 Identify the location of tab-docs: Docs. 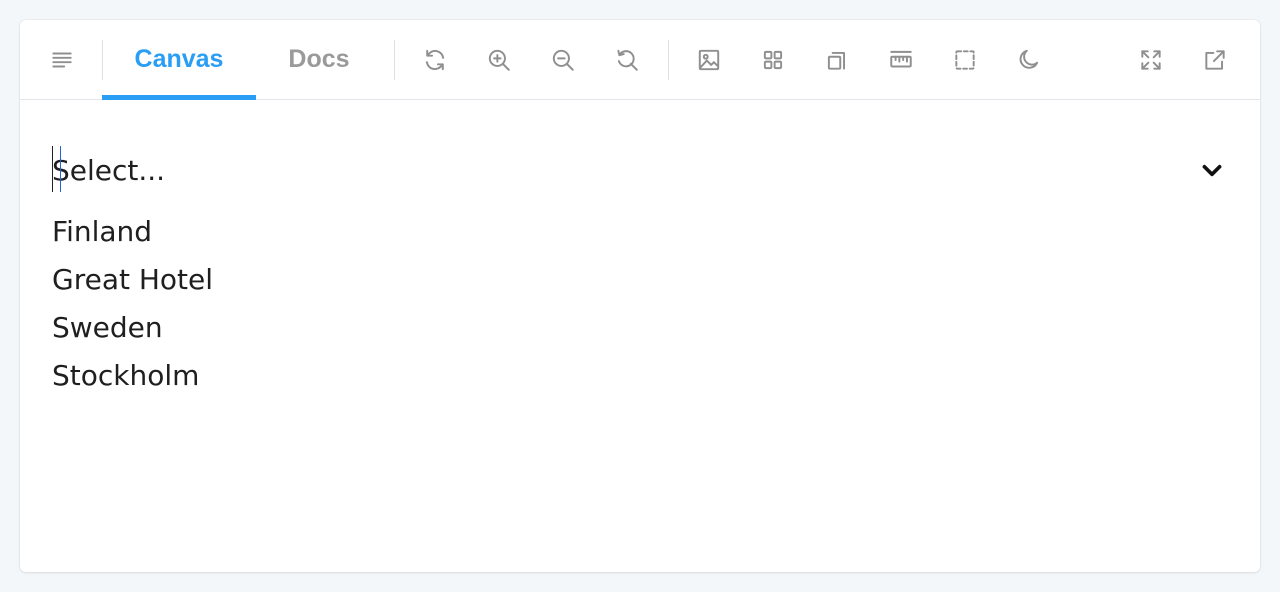
(319, 59).